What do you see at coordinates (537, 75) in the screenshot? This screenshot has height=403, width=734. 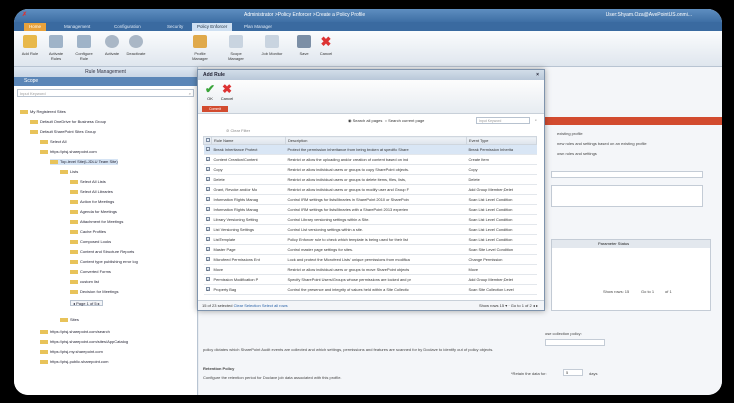 I see `dialog-close-icon: ×` at bounding box center [537, 75].